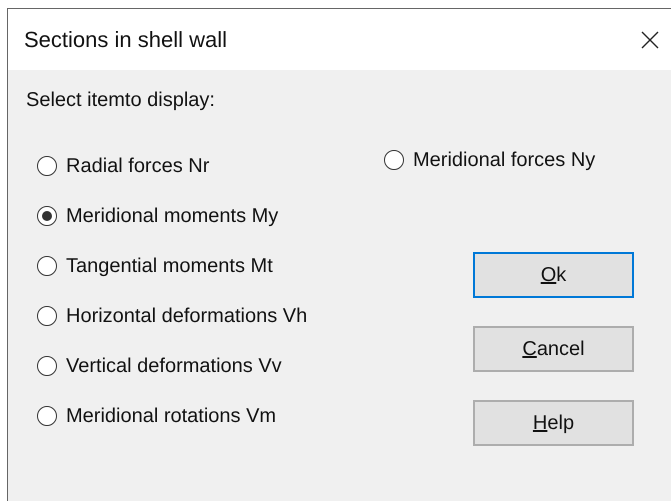 The image size is (671, 501). I want to click on radio-option: Vertical deformations Vv, so click(210, 366).